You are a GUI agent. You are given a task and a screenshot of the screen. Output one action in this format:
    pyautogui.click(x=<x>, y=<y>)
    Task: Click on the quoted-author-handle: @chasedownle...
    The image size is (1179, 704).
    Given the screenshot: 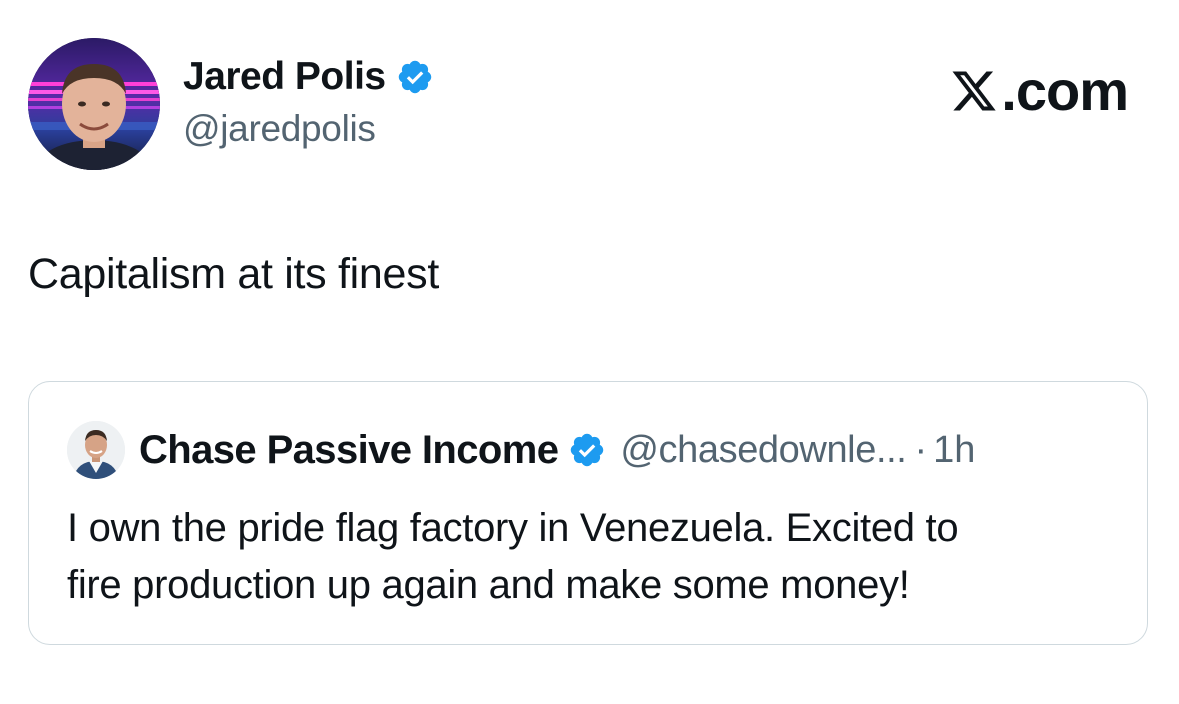 What is the action you would take?
    pyautogui.click(x=763, y=450)
    